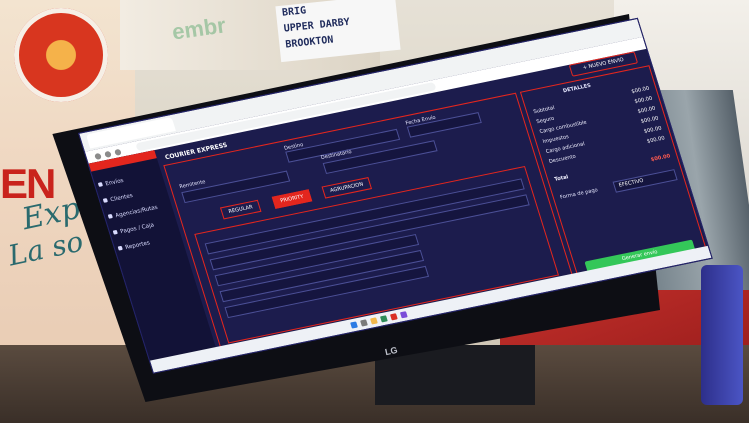 The height and width of the screenshot is (423, 749). What do you see at coordinates (347, 188) in the screenshot?
I see `tab-agrupacion: AGRUPACION` at bounding box center [347, 188].